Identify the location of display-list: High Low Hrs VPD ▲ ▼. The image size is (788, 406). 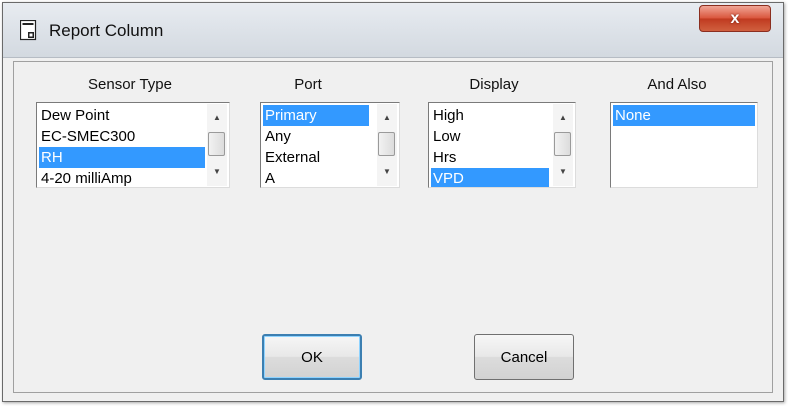
(502, 145).